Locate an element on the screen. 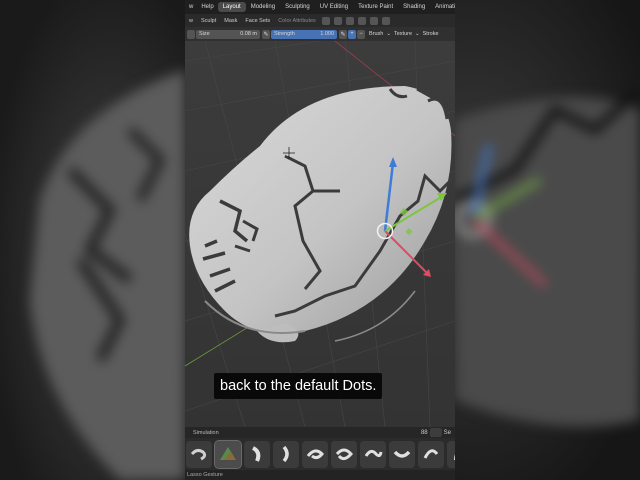 Image resolution: width=640 pixels, height=480 pixels. gizmo-icon is located at coordinates (349, 20).